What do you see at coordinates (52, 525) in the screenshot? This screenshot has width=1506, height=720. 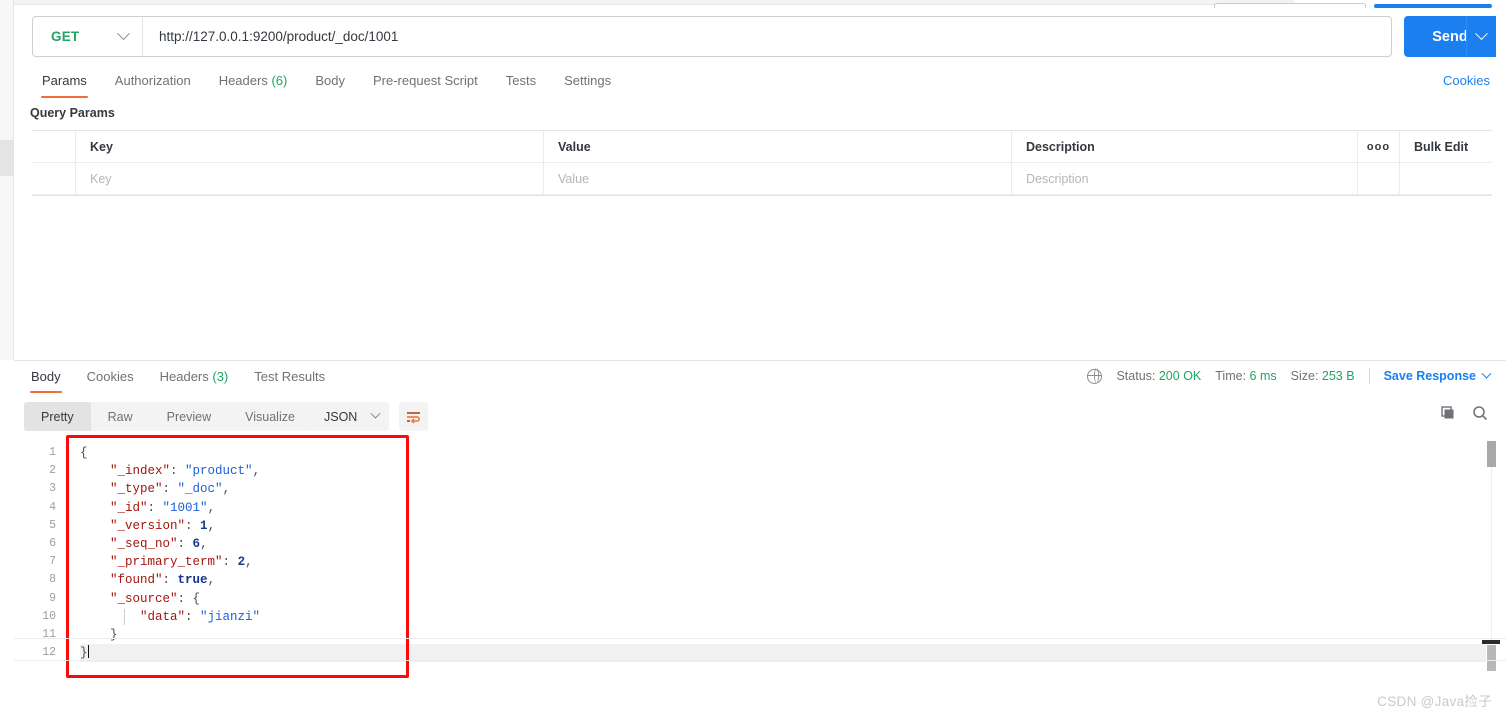 I see `line-number: 5` at bounding box center [52, 525].